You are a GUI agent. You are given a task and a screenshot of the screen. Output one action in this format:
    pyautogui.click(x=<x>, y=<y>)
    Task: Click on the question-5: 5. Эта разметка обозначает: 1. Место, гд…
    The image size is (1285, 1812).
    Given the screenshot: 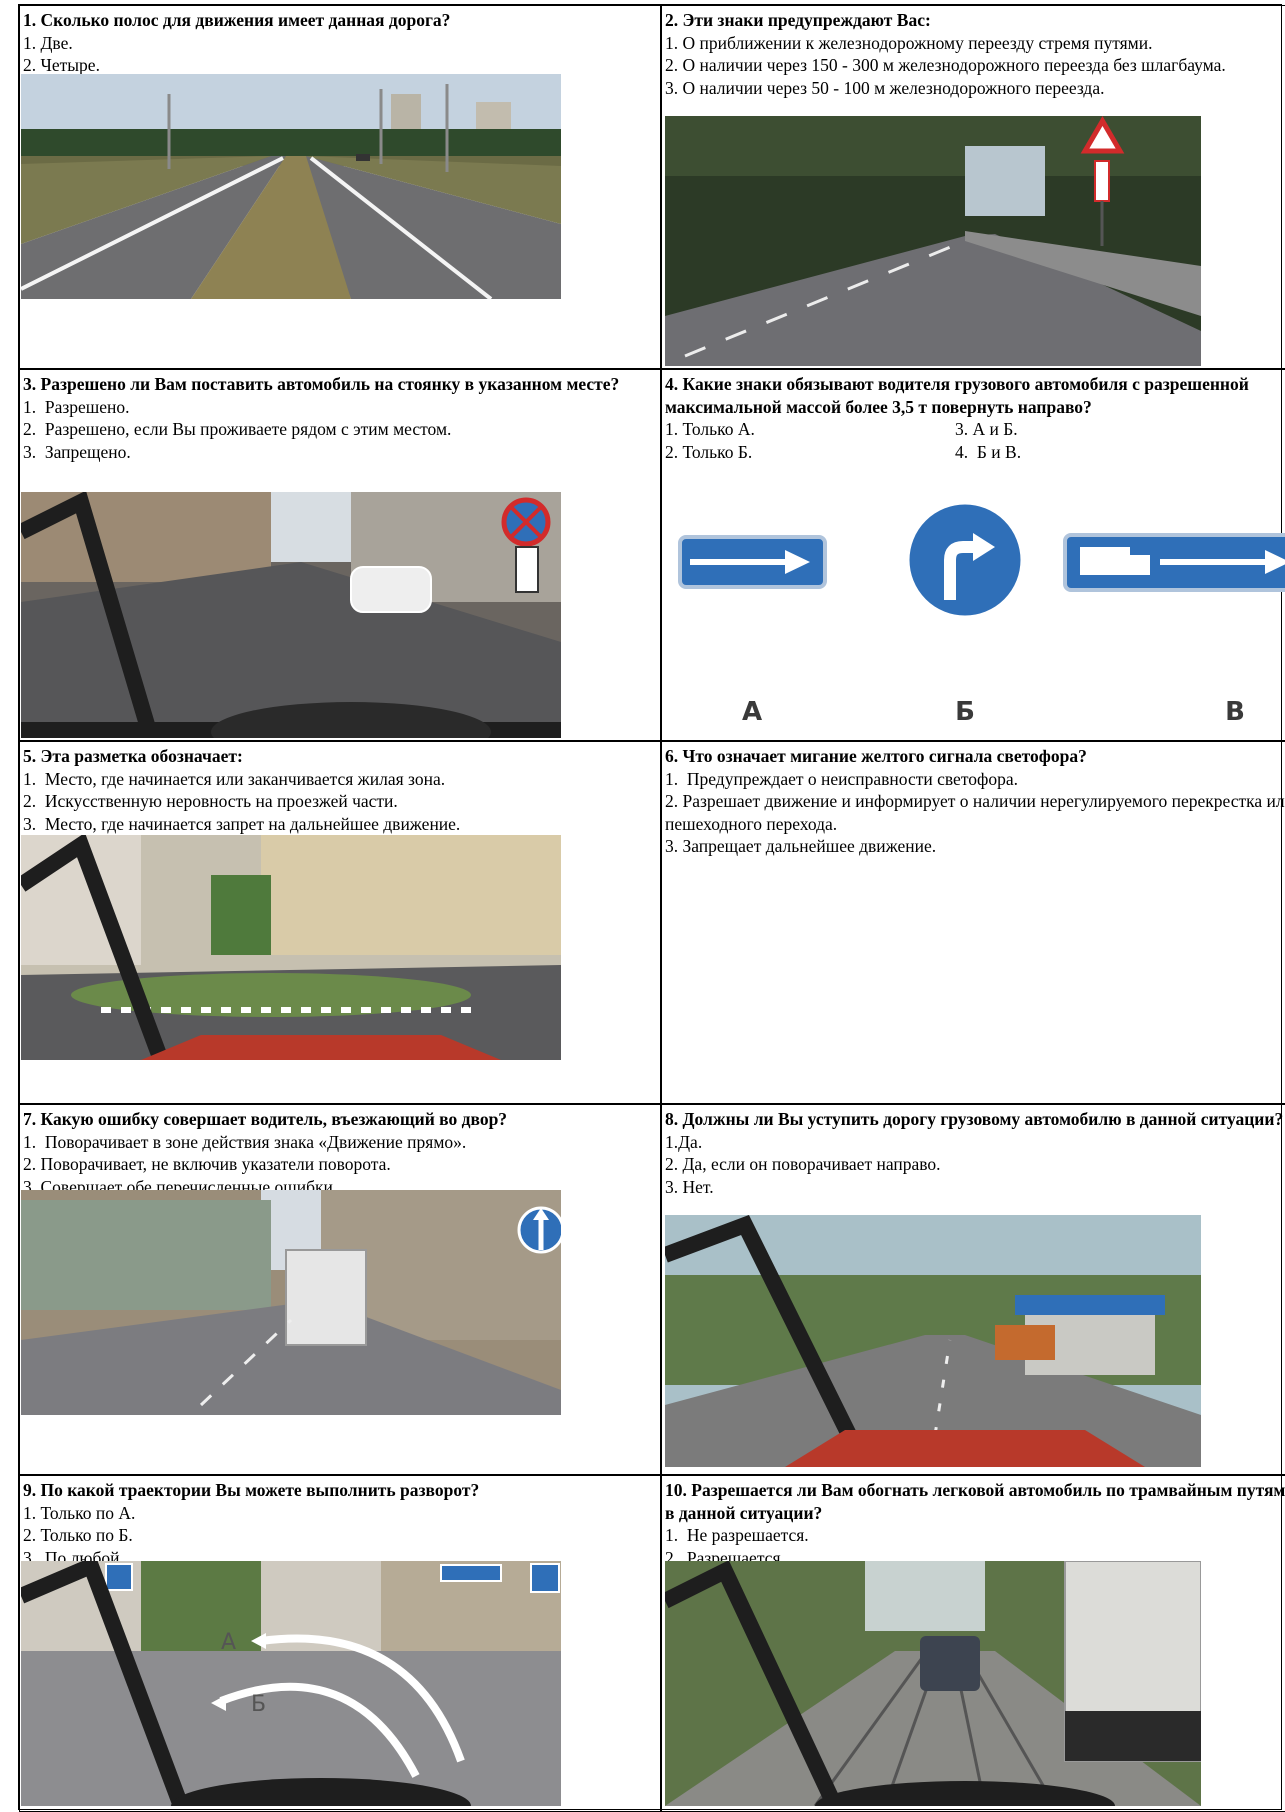 What is the action you would take?
    pyautogui.click(x=340, y=922)
    